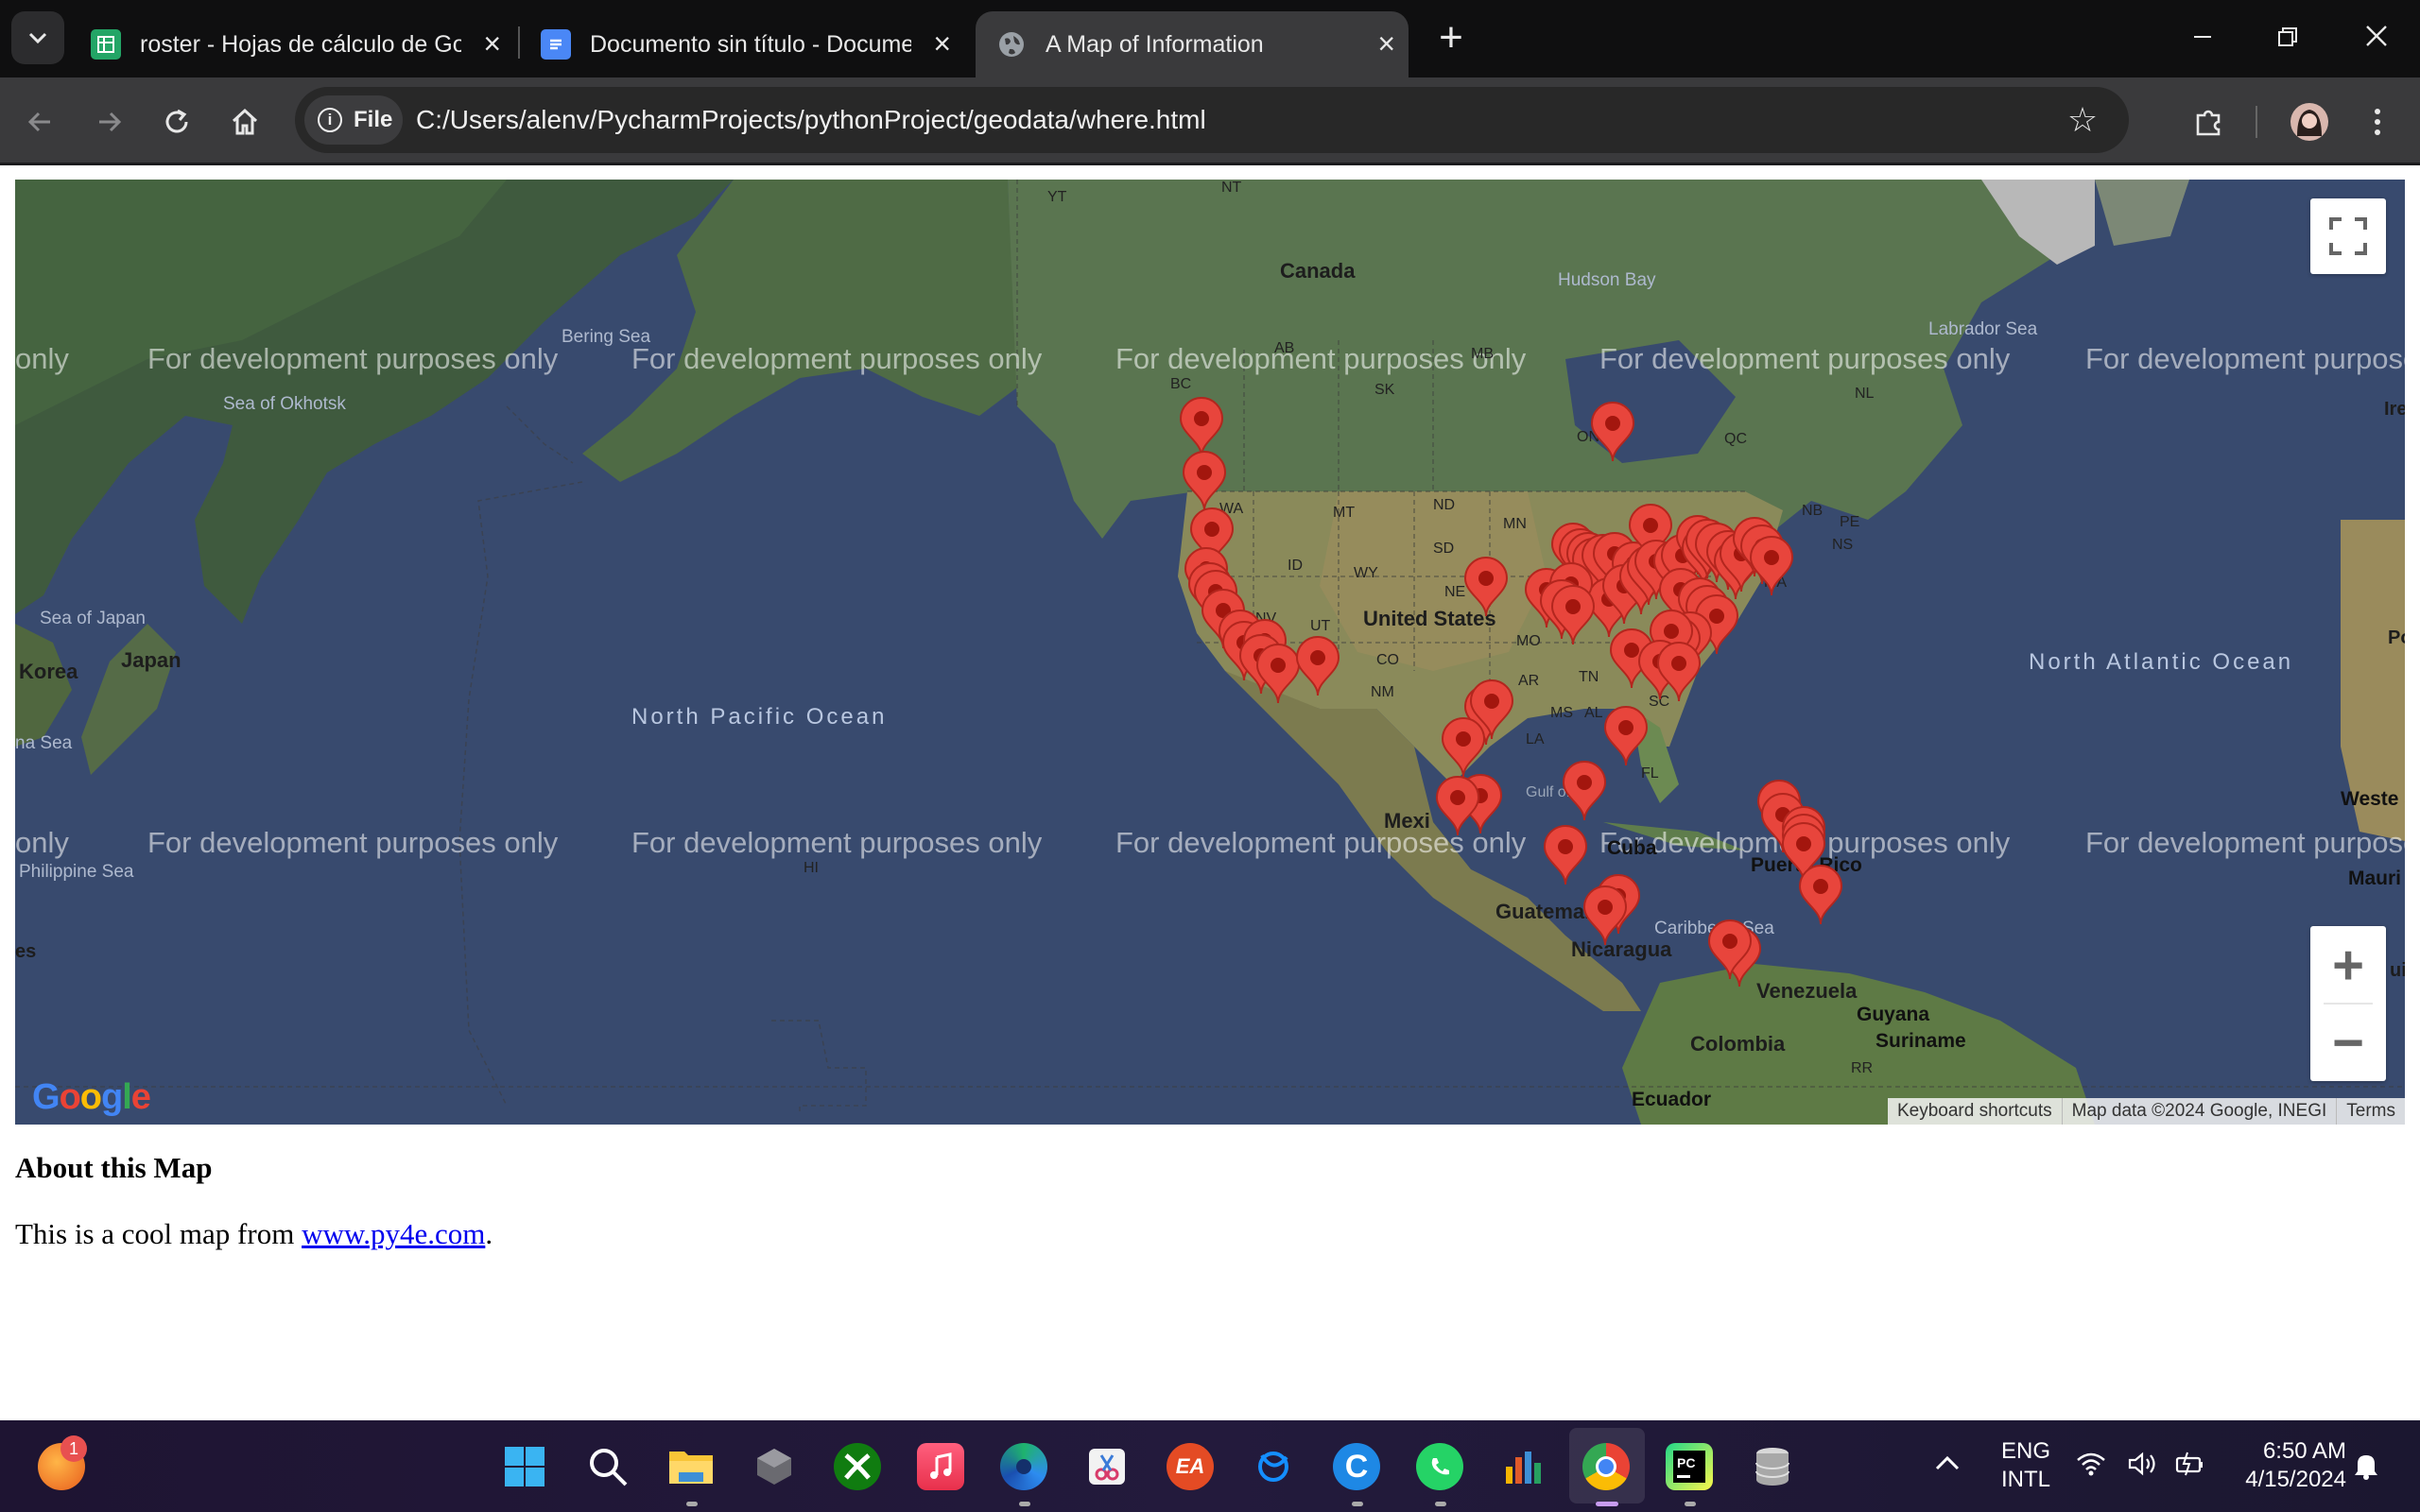 Image resolution: width=2420 pixels, height=1512 pixels. Describe the element at coordinates (1947, 1465) in the screenshot. I see `show-hidden-icons-button` at that location.